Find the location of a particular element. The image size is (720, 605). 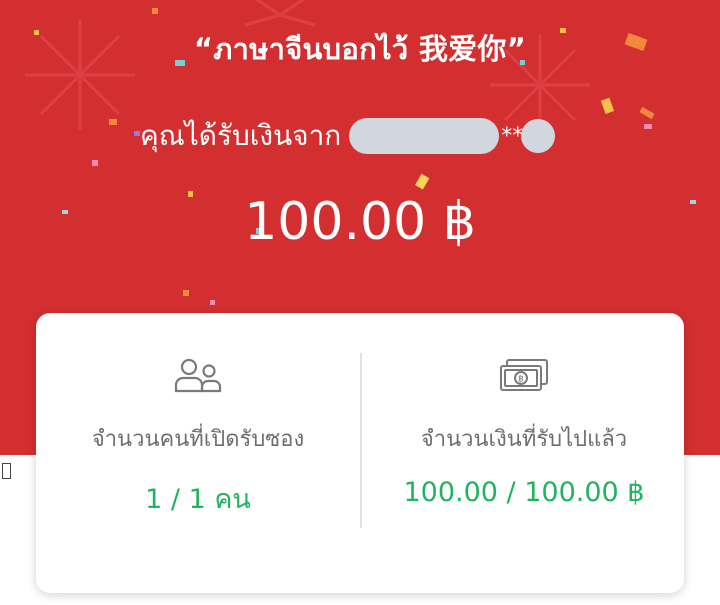

masked-sender-name is located at coordinates (424, 136).